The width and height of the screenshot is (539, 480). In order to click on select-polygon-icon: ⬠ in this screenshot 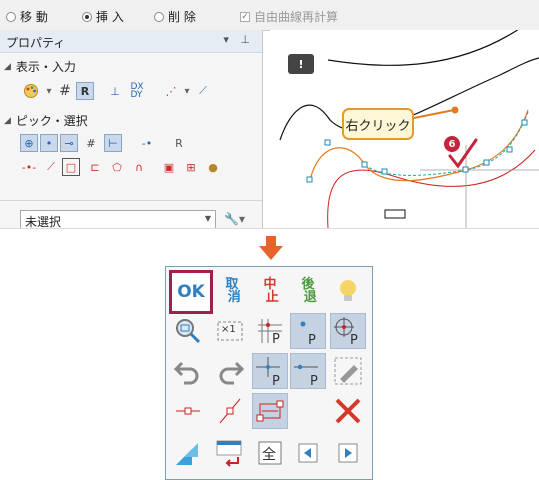, I will do `click(117, 167)`.